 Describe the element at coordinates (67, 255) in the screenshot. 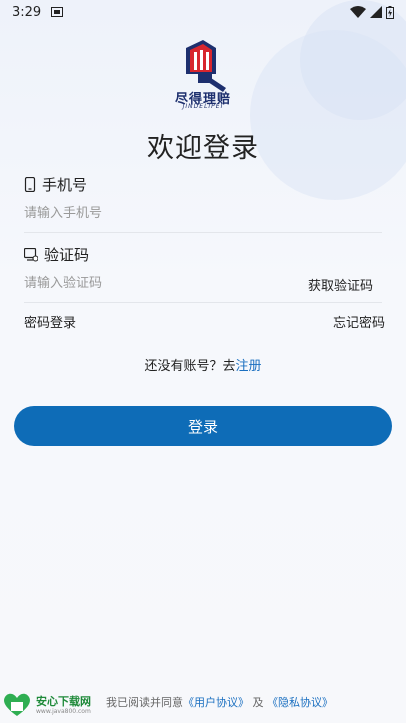

I see `code-label-text: 验证码` at that location.